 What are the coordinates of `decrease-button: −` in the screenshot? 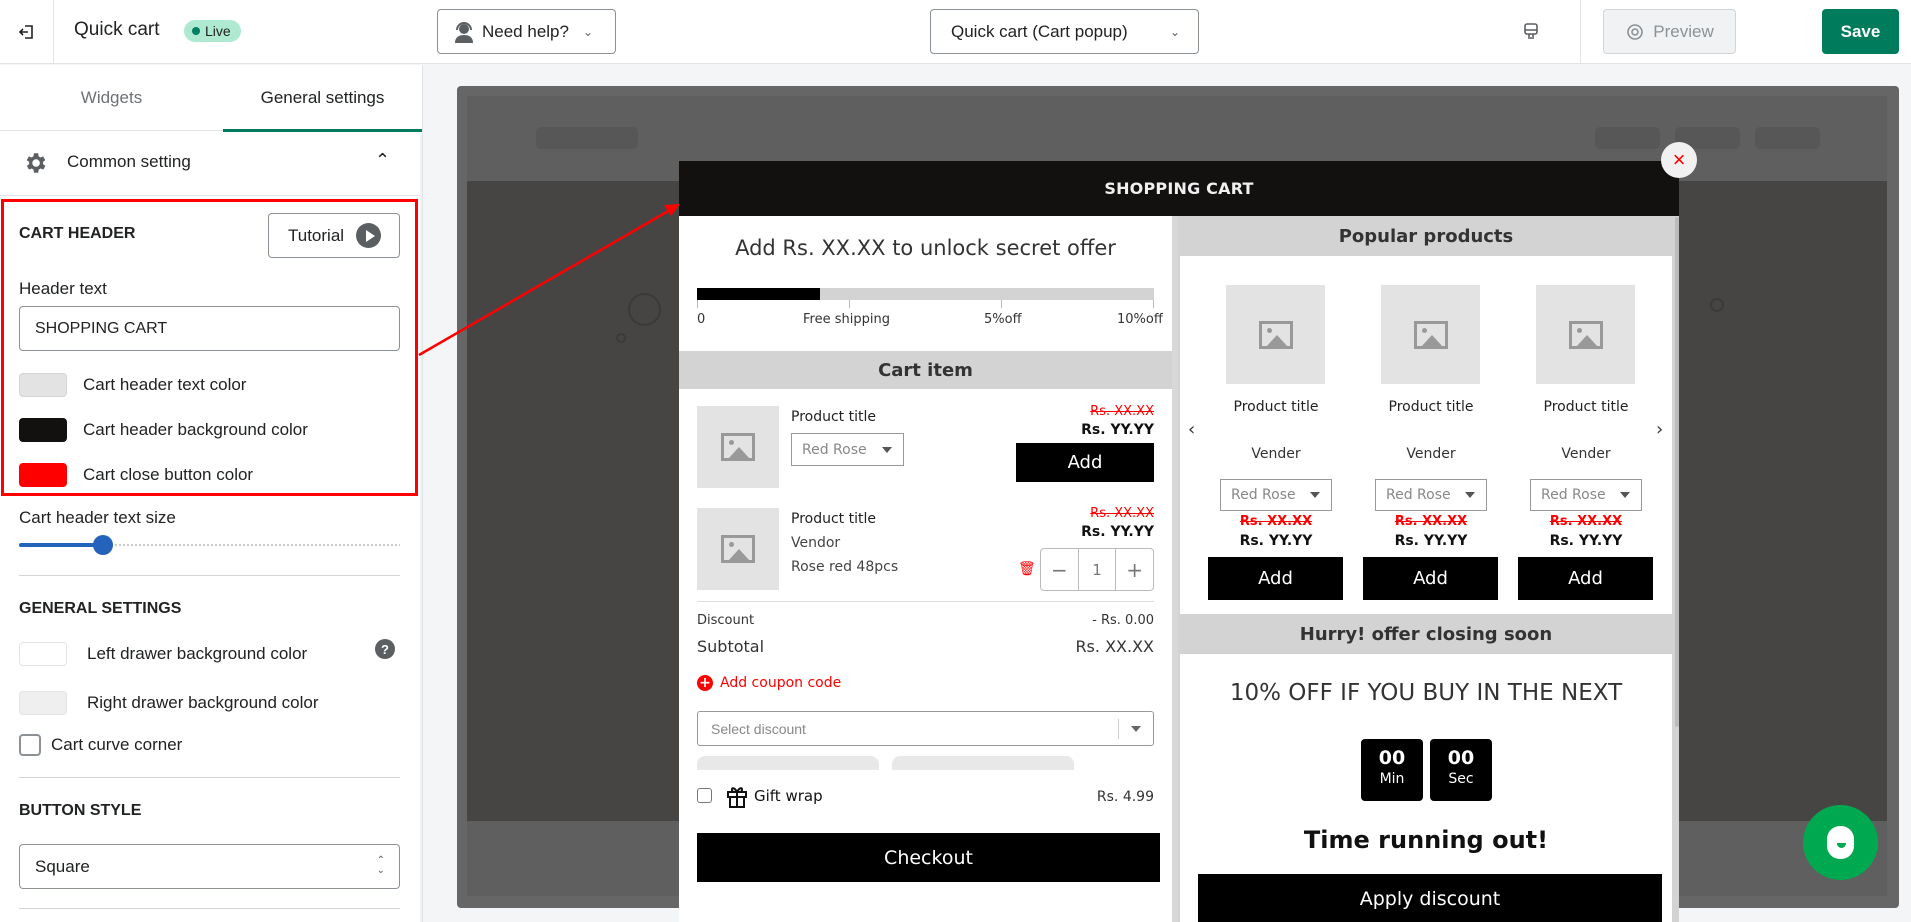 It's located at (1060, 569).